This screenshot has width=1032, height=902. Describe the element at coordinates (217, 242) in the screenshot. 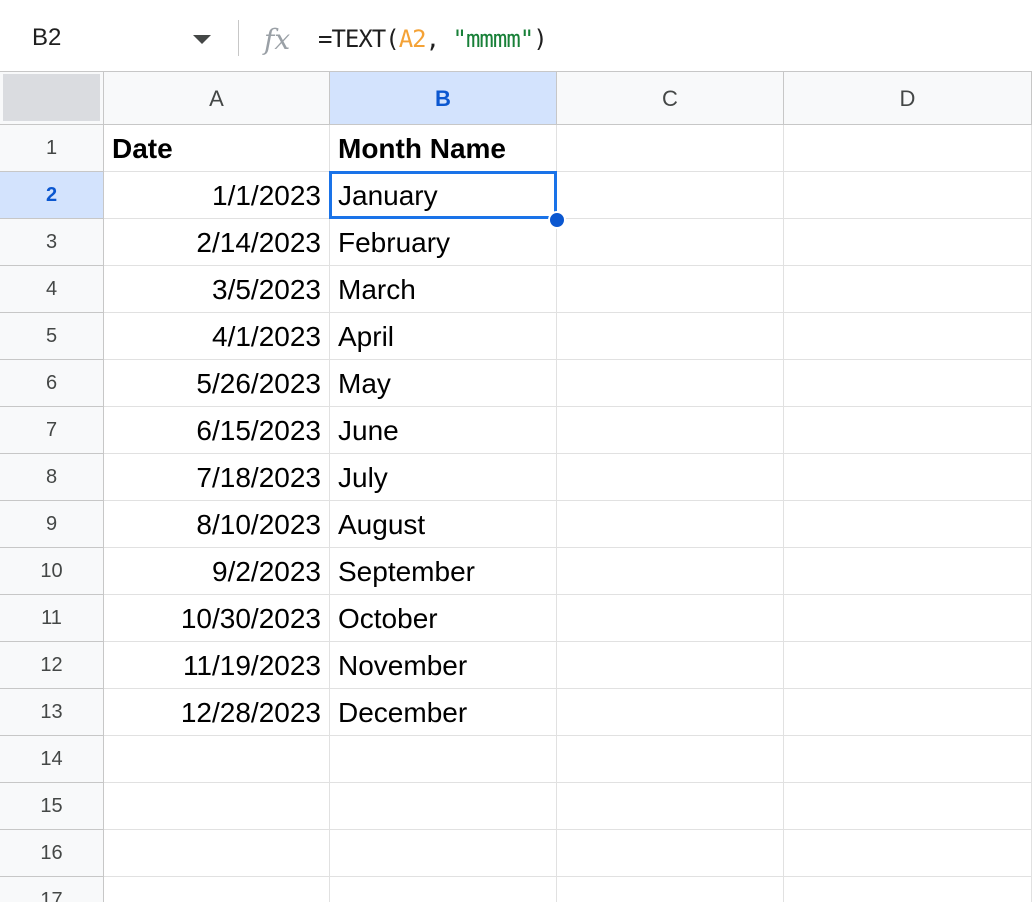

I see `cell-a3: 2/14/2023` at that location.